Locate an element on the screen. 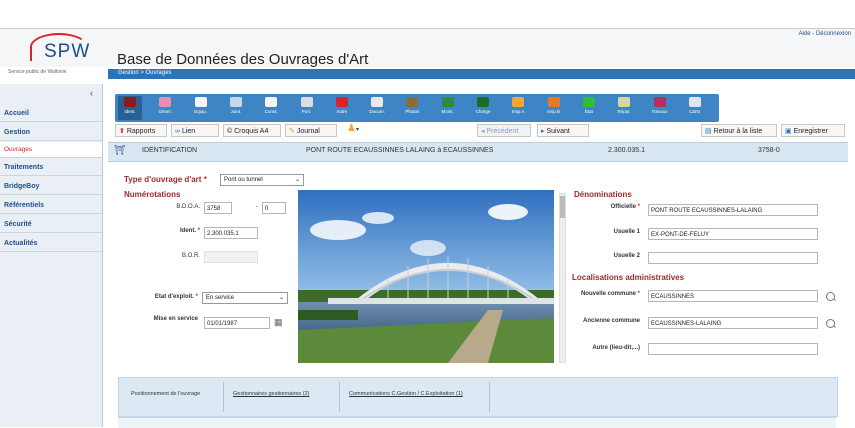 The image size is (855, 428). usuelle1-input: EX-PONT-DE-FELUY is located at coordinates (733, 234).